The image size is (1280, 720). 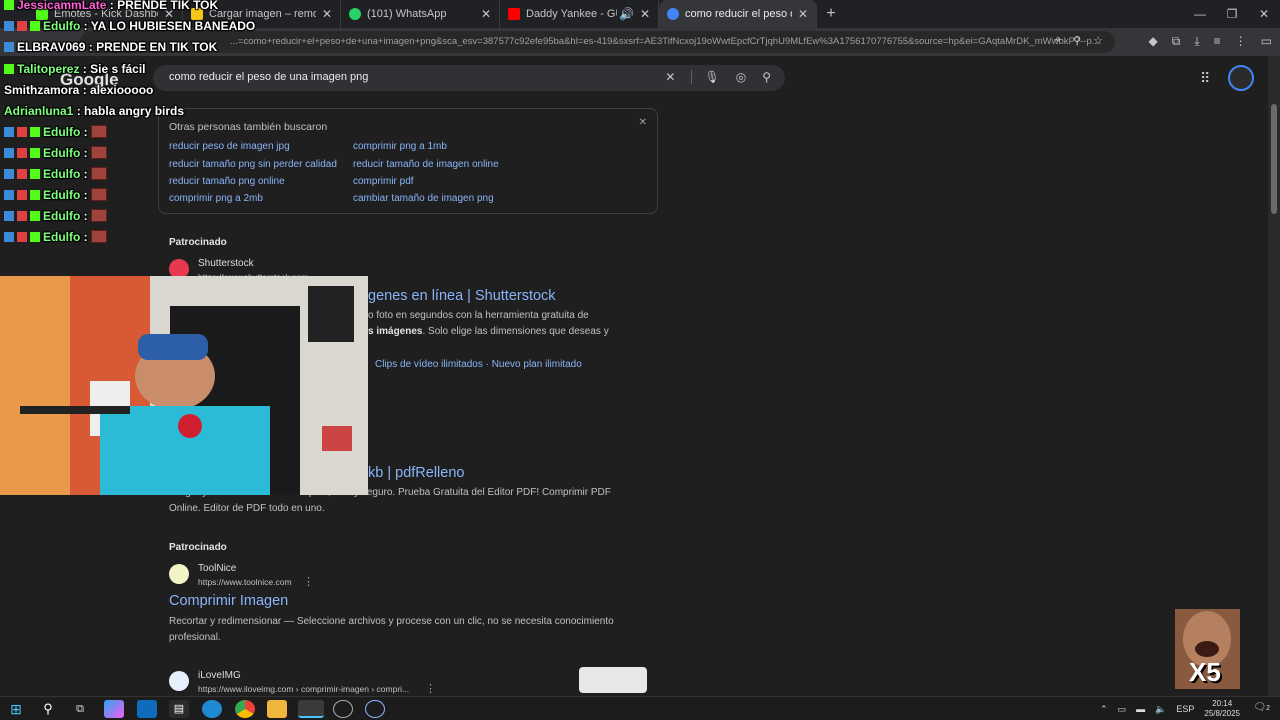 What do you see at coordinates (831, 14) in the screenshot?
I see `new-tab-button: +` at bounding box center [831, 14].